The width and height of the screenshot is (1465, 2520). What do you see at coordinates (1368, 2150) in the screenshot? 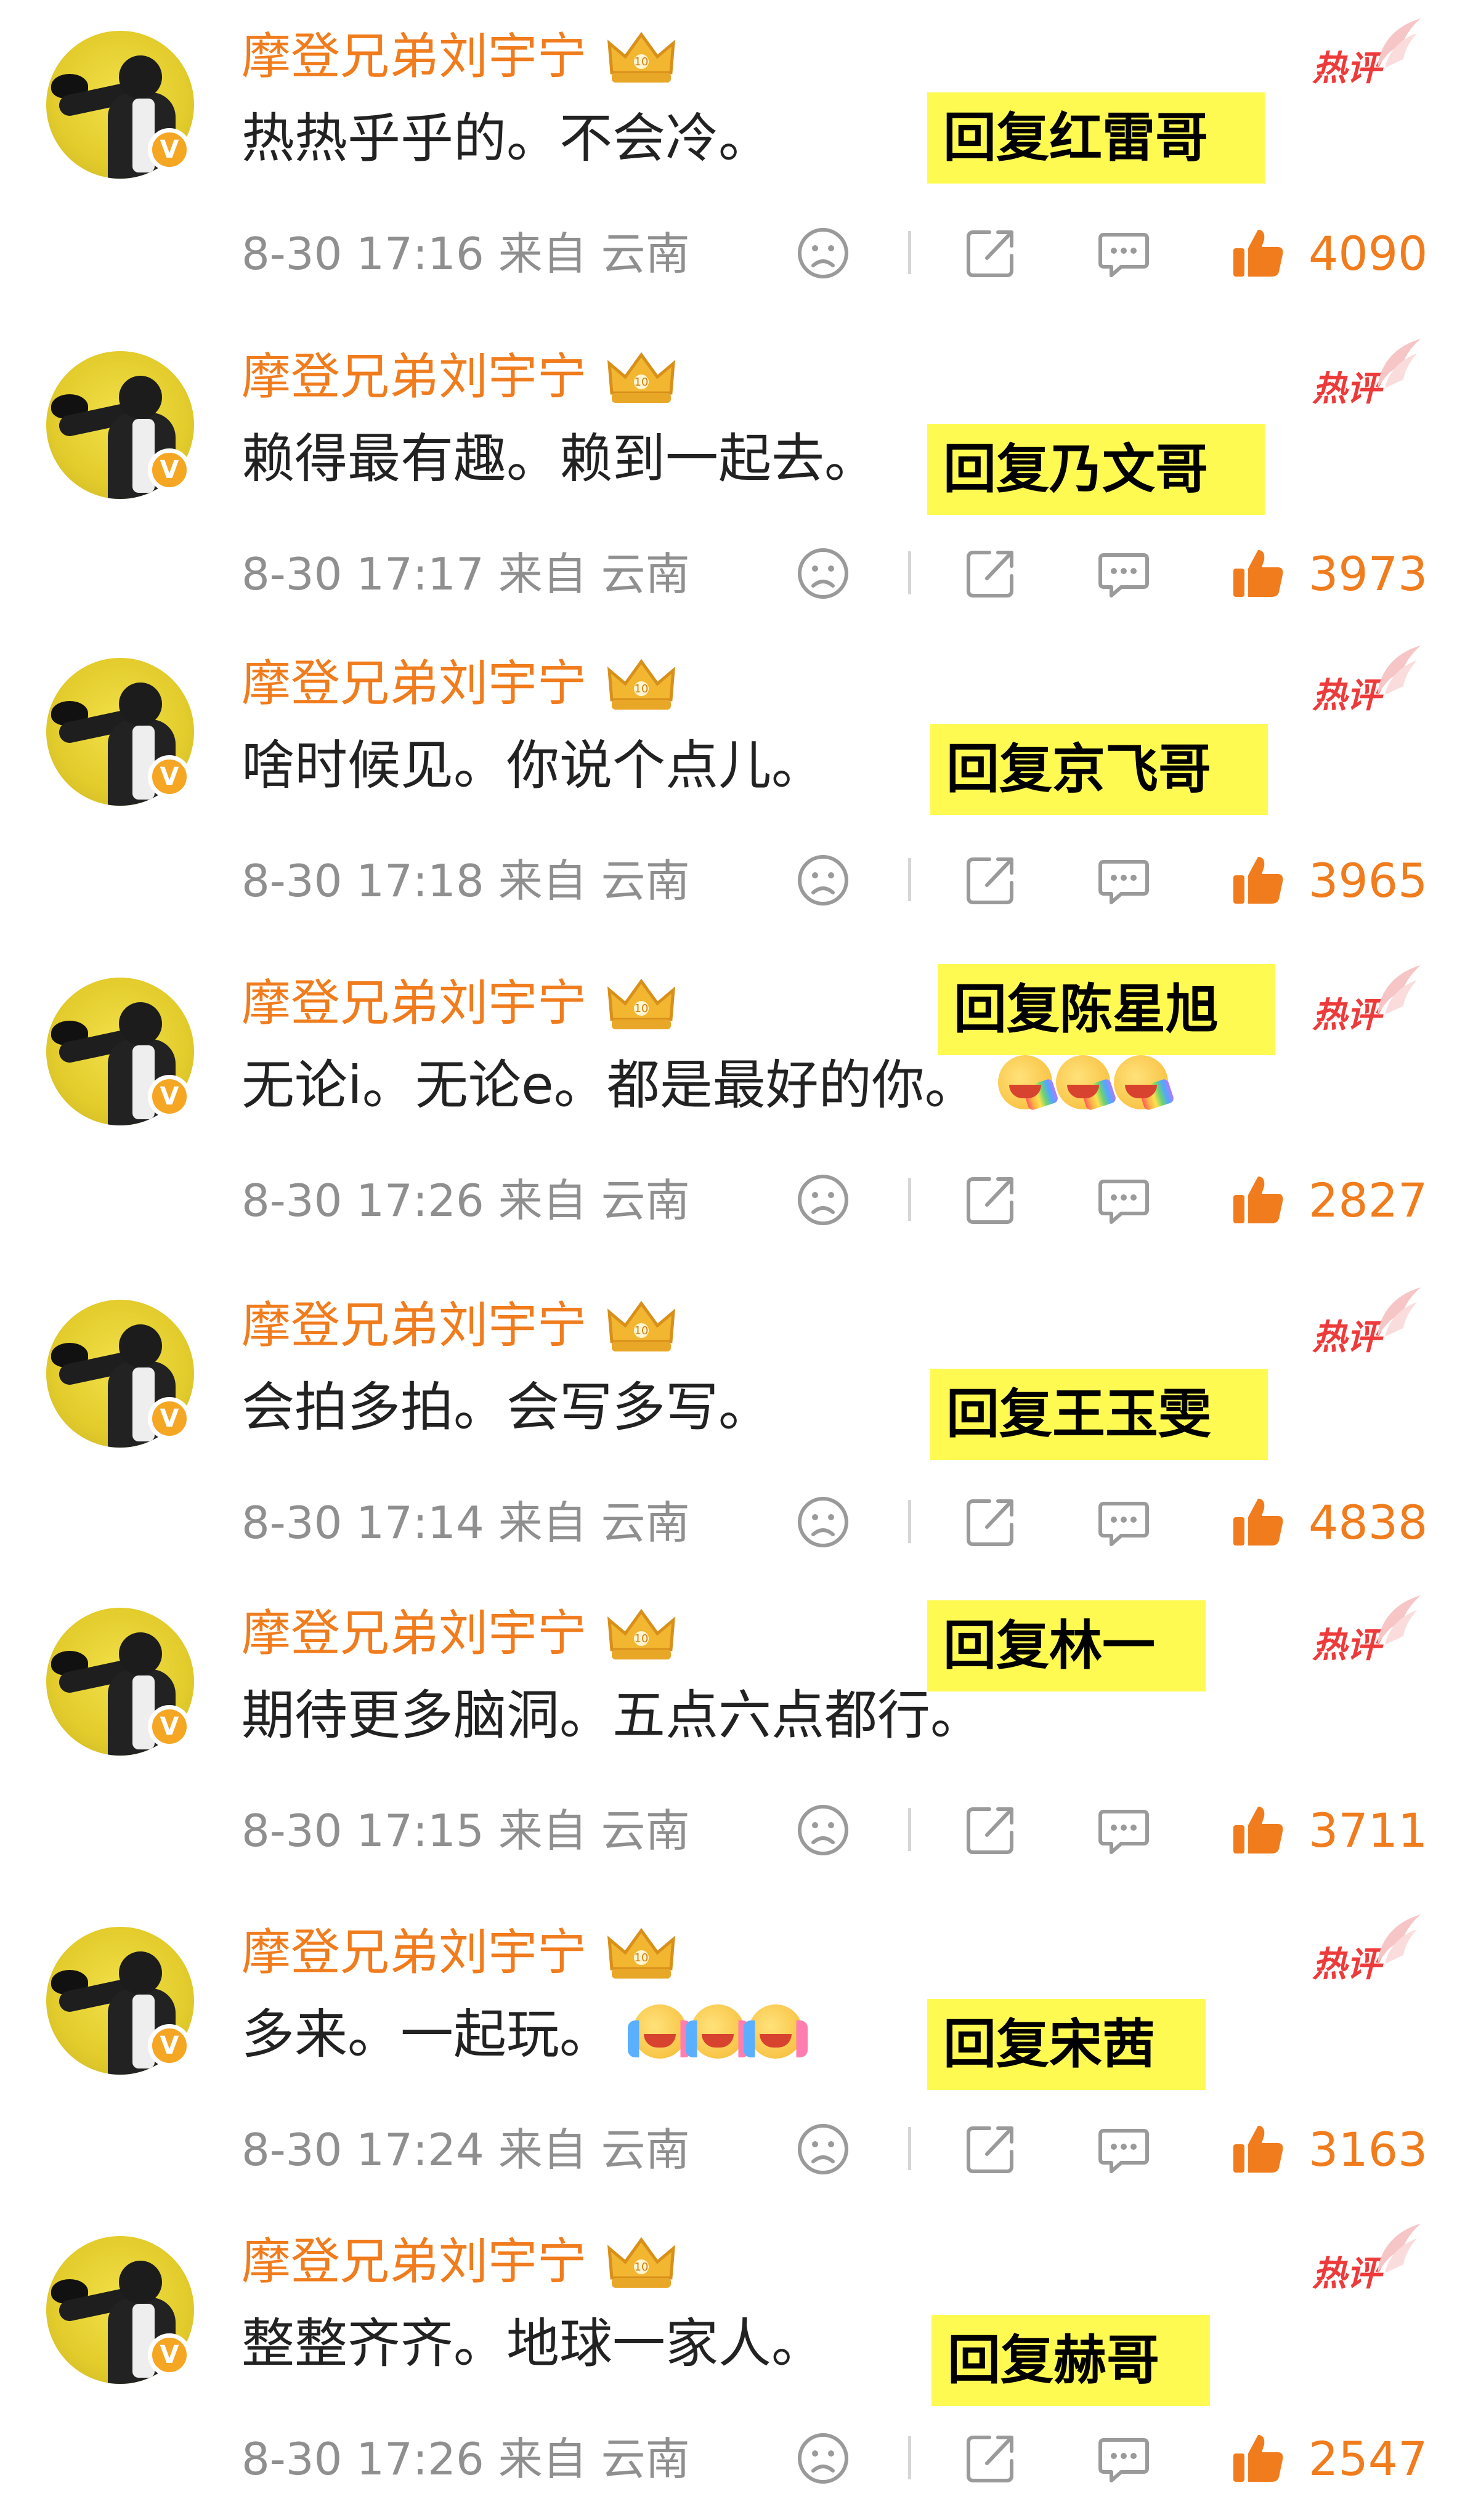
I see `like-count: 3163` at bounding box center [1368, 2150].